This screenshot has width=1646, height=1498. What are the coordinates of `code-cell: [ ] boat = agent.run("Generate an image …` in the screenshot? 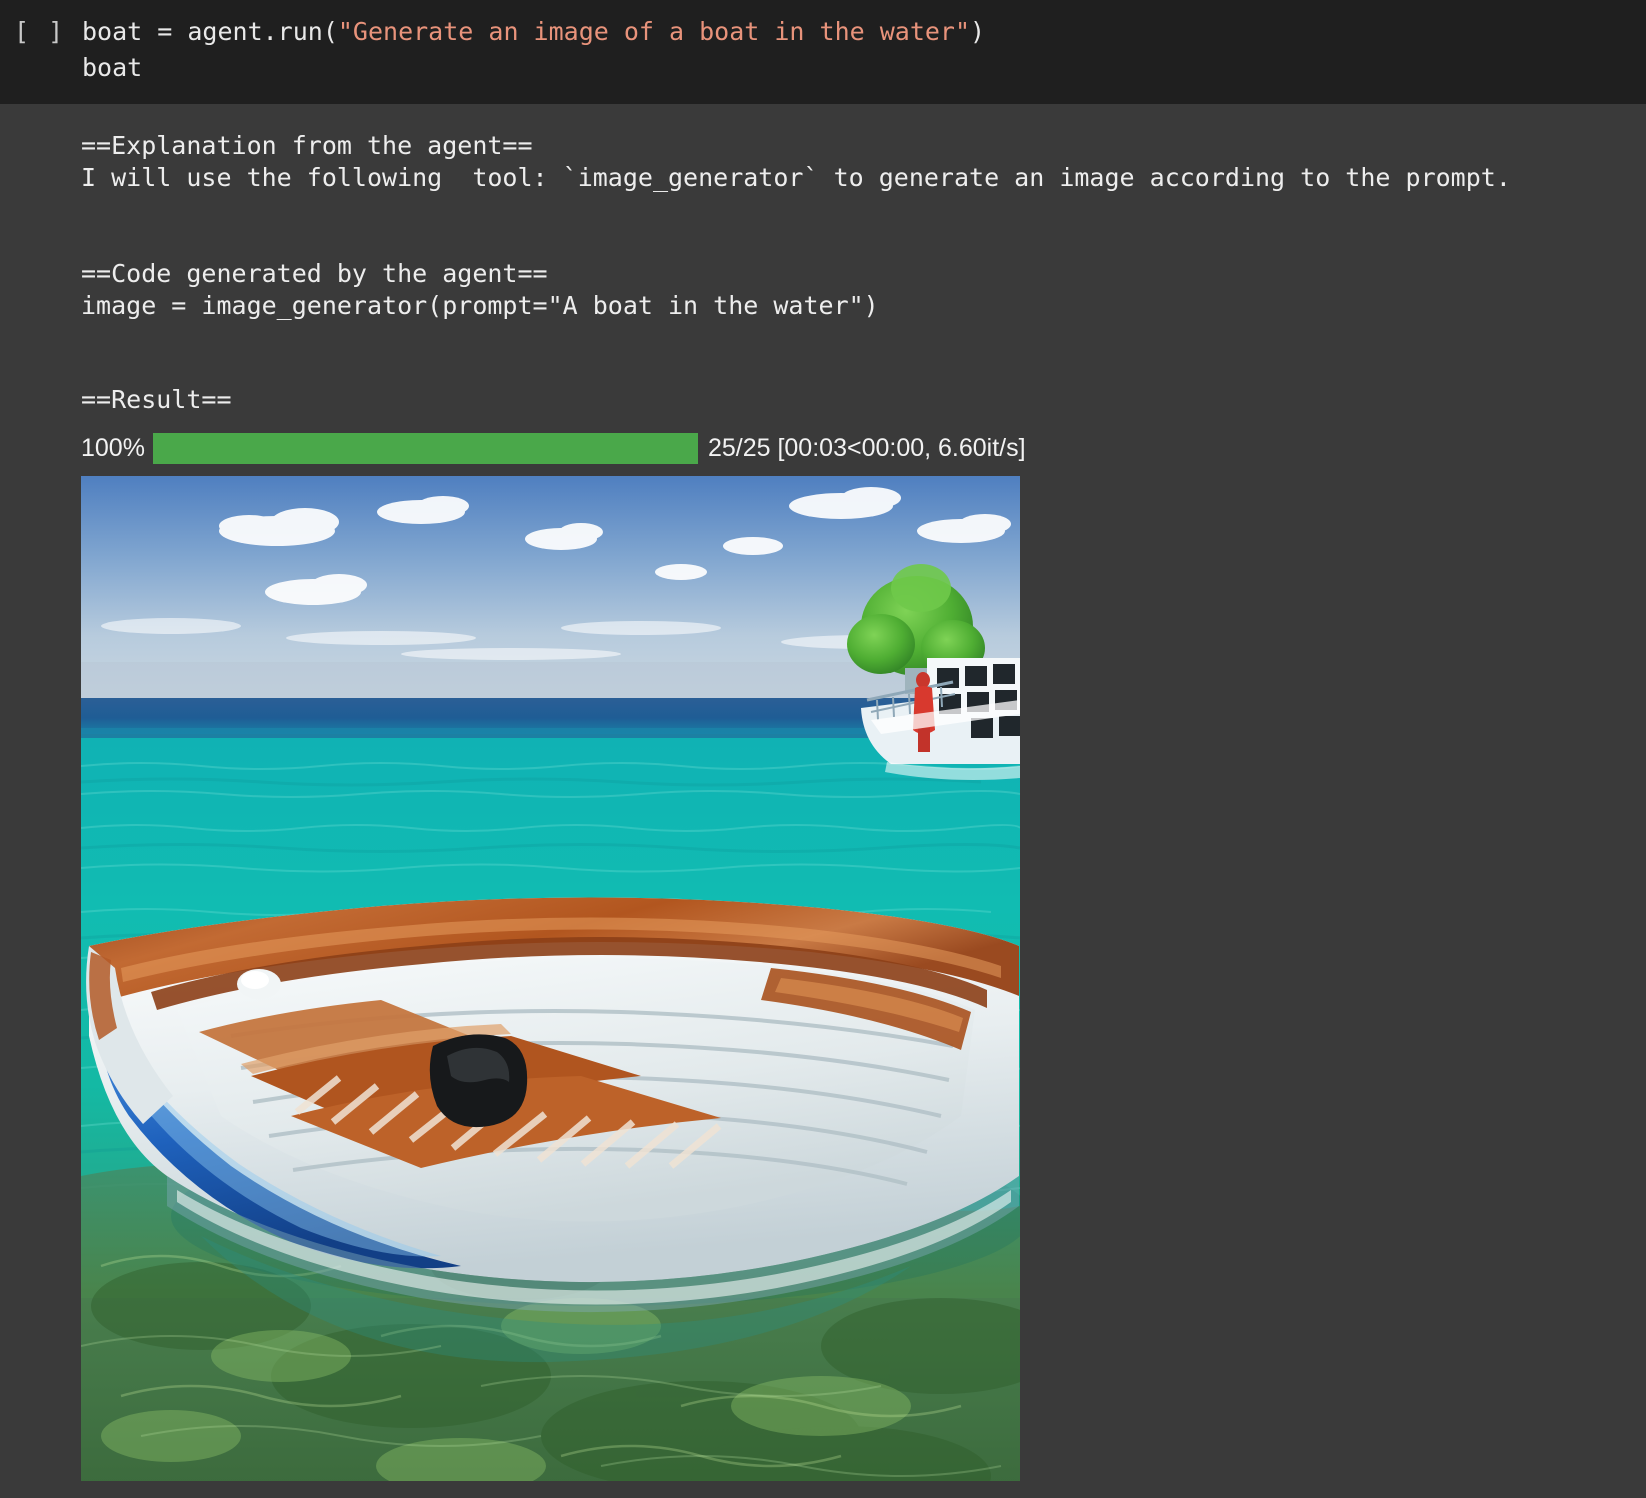 It's located at (823, 52).